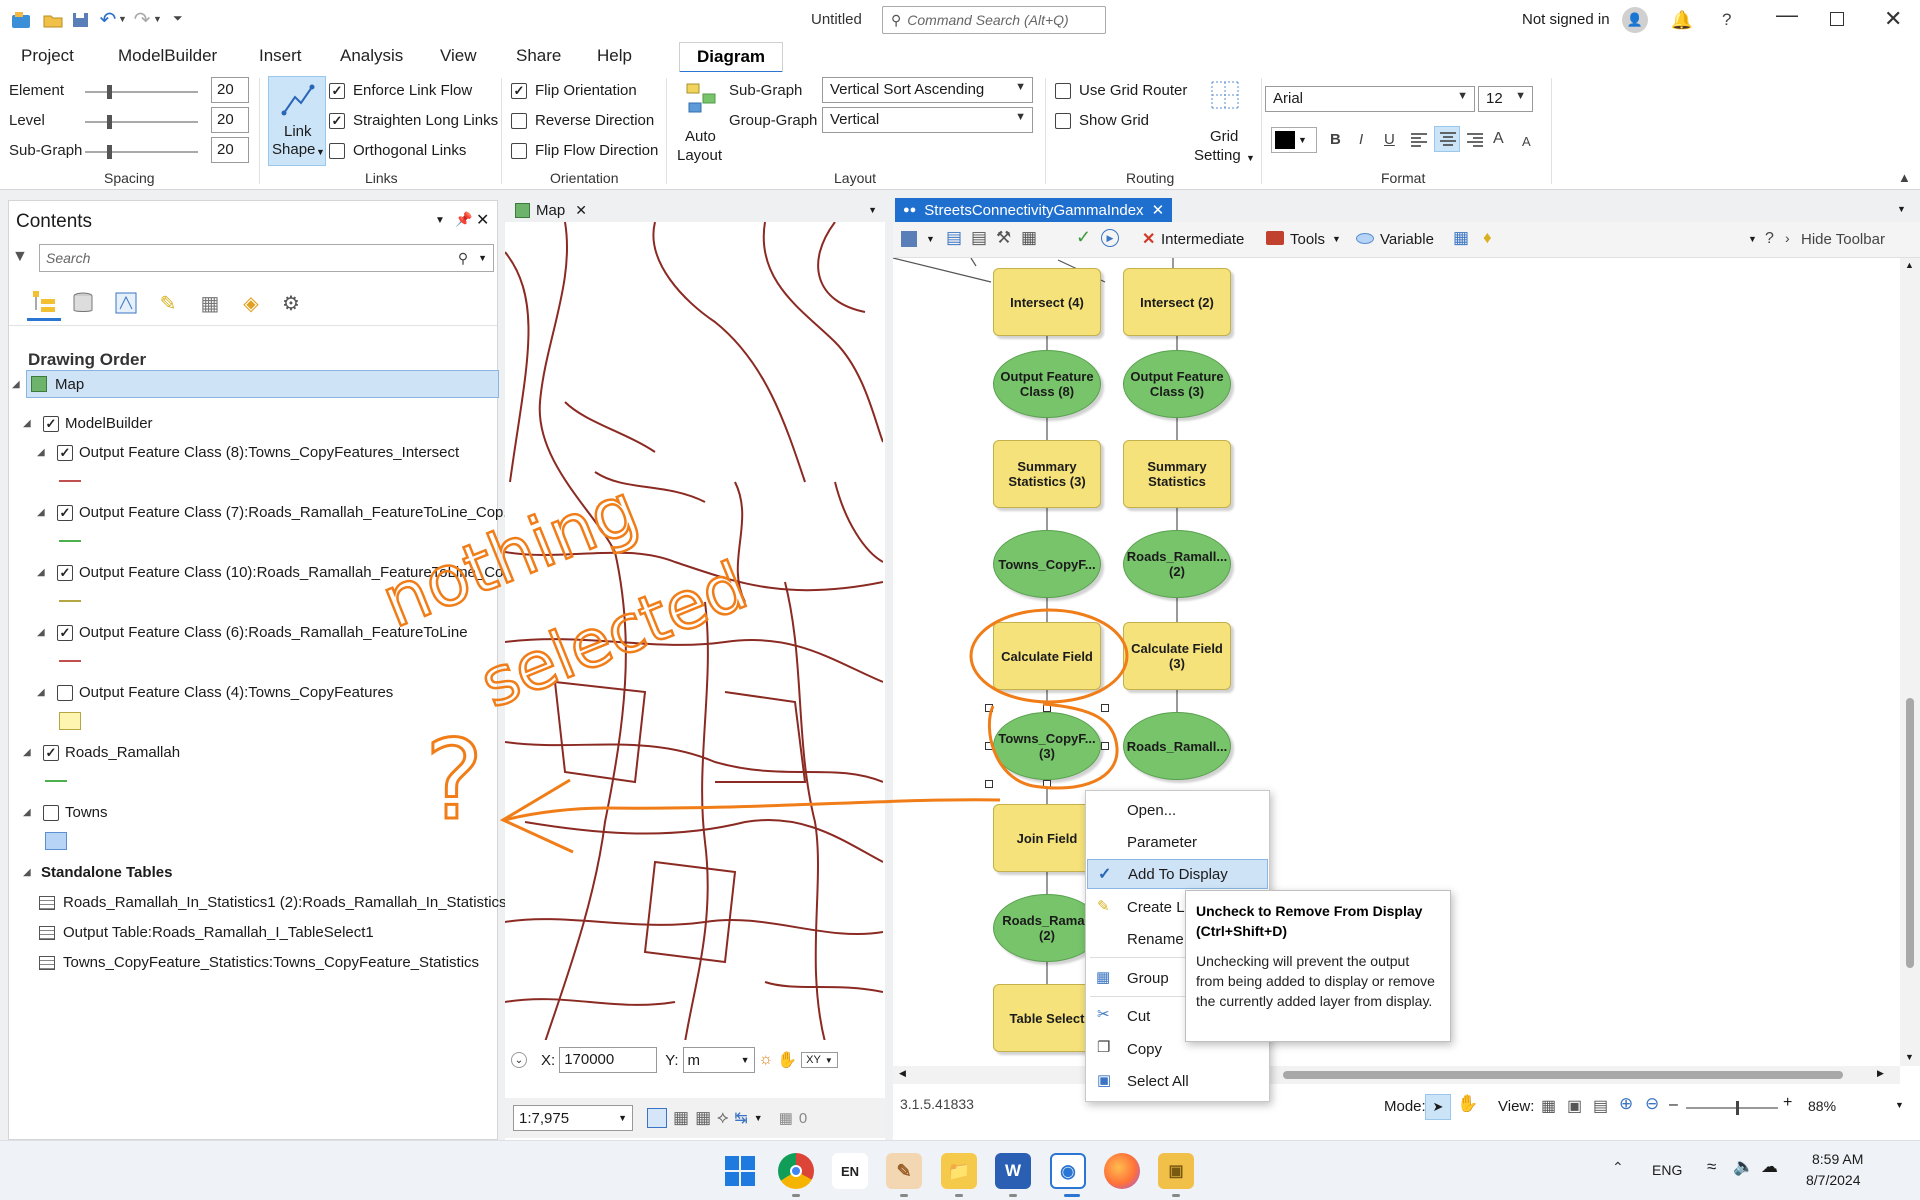 Image resolution: width=1920 pixels, height=1200 pixels. What do you see at coordinates (1148, 239) in the screenshot?
I see `intermediate-x-icon: ✕` at bounding box center [1148, 239].